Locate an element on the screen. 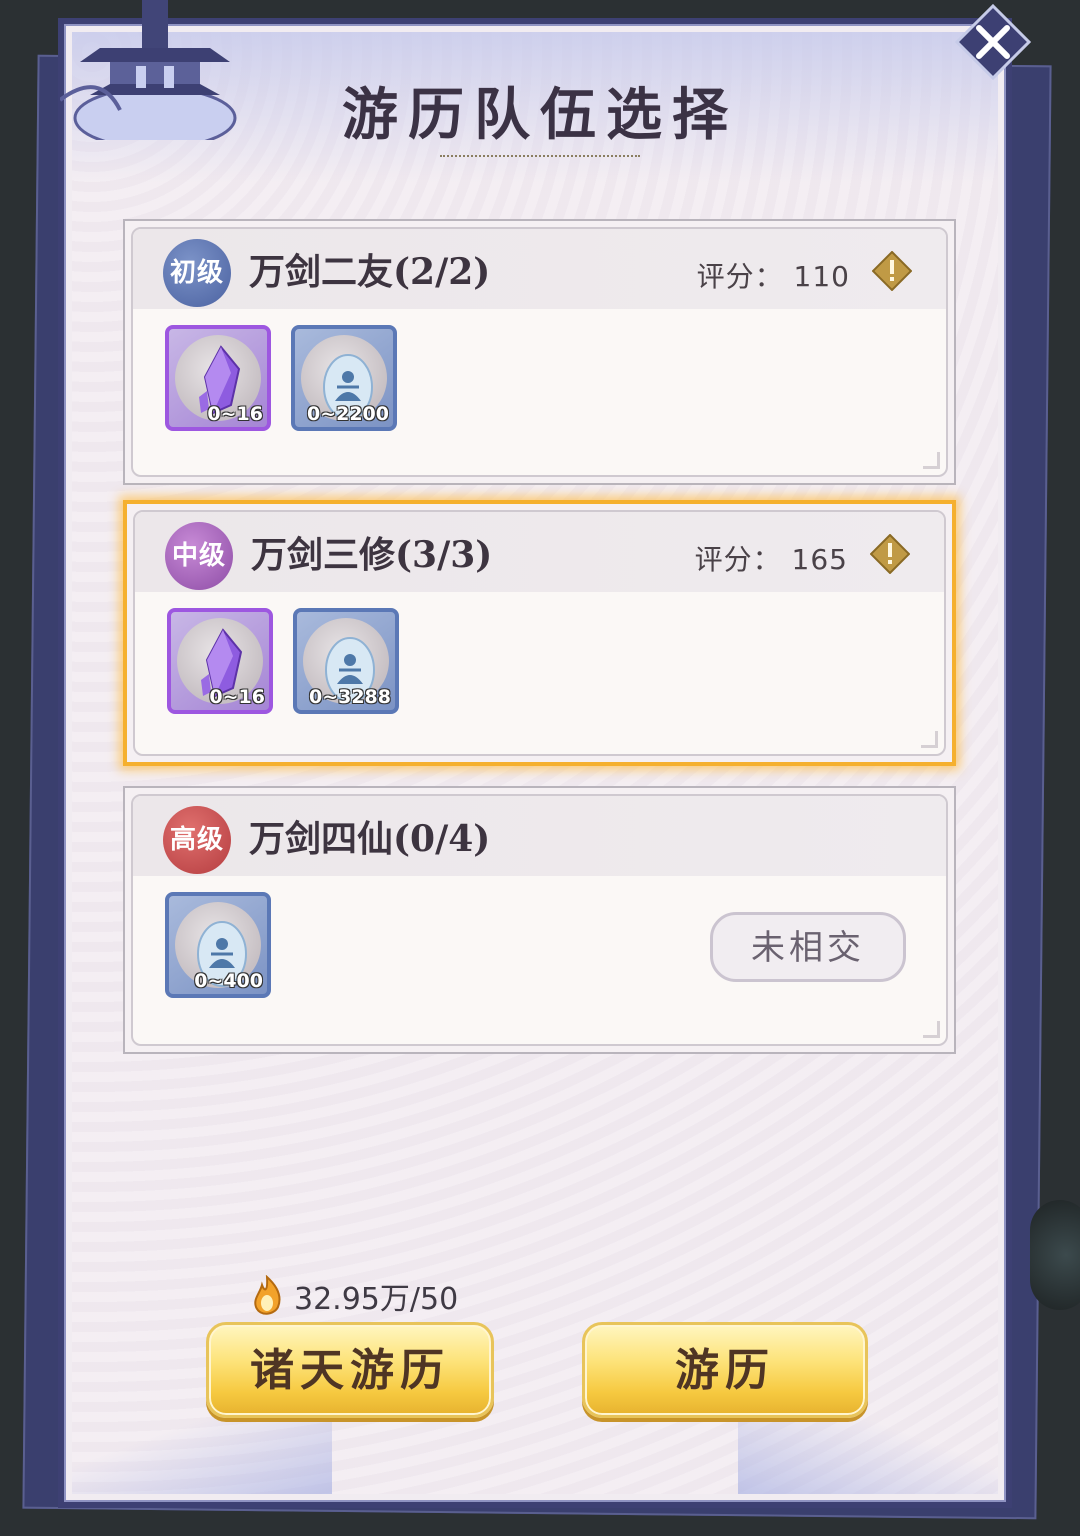 The image size is (1080, 1536). team-card-inner: 高级 万剑四仙(0/4) 0~400 未相交 is located at coordinates (539, 920).